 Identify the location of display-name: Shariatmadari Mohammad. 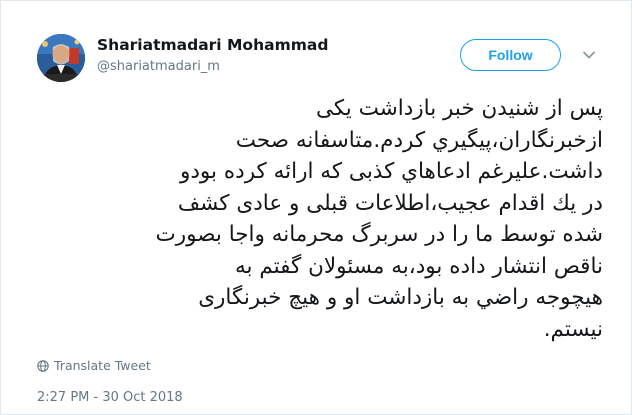
(212, 45).